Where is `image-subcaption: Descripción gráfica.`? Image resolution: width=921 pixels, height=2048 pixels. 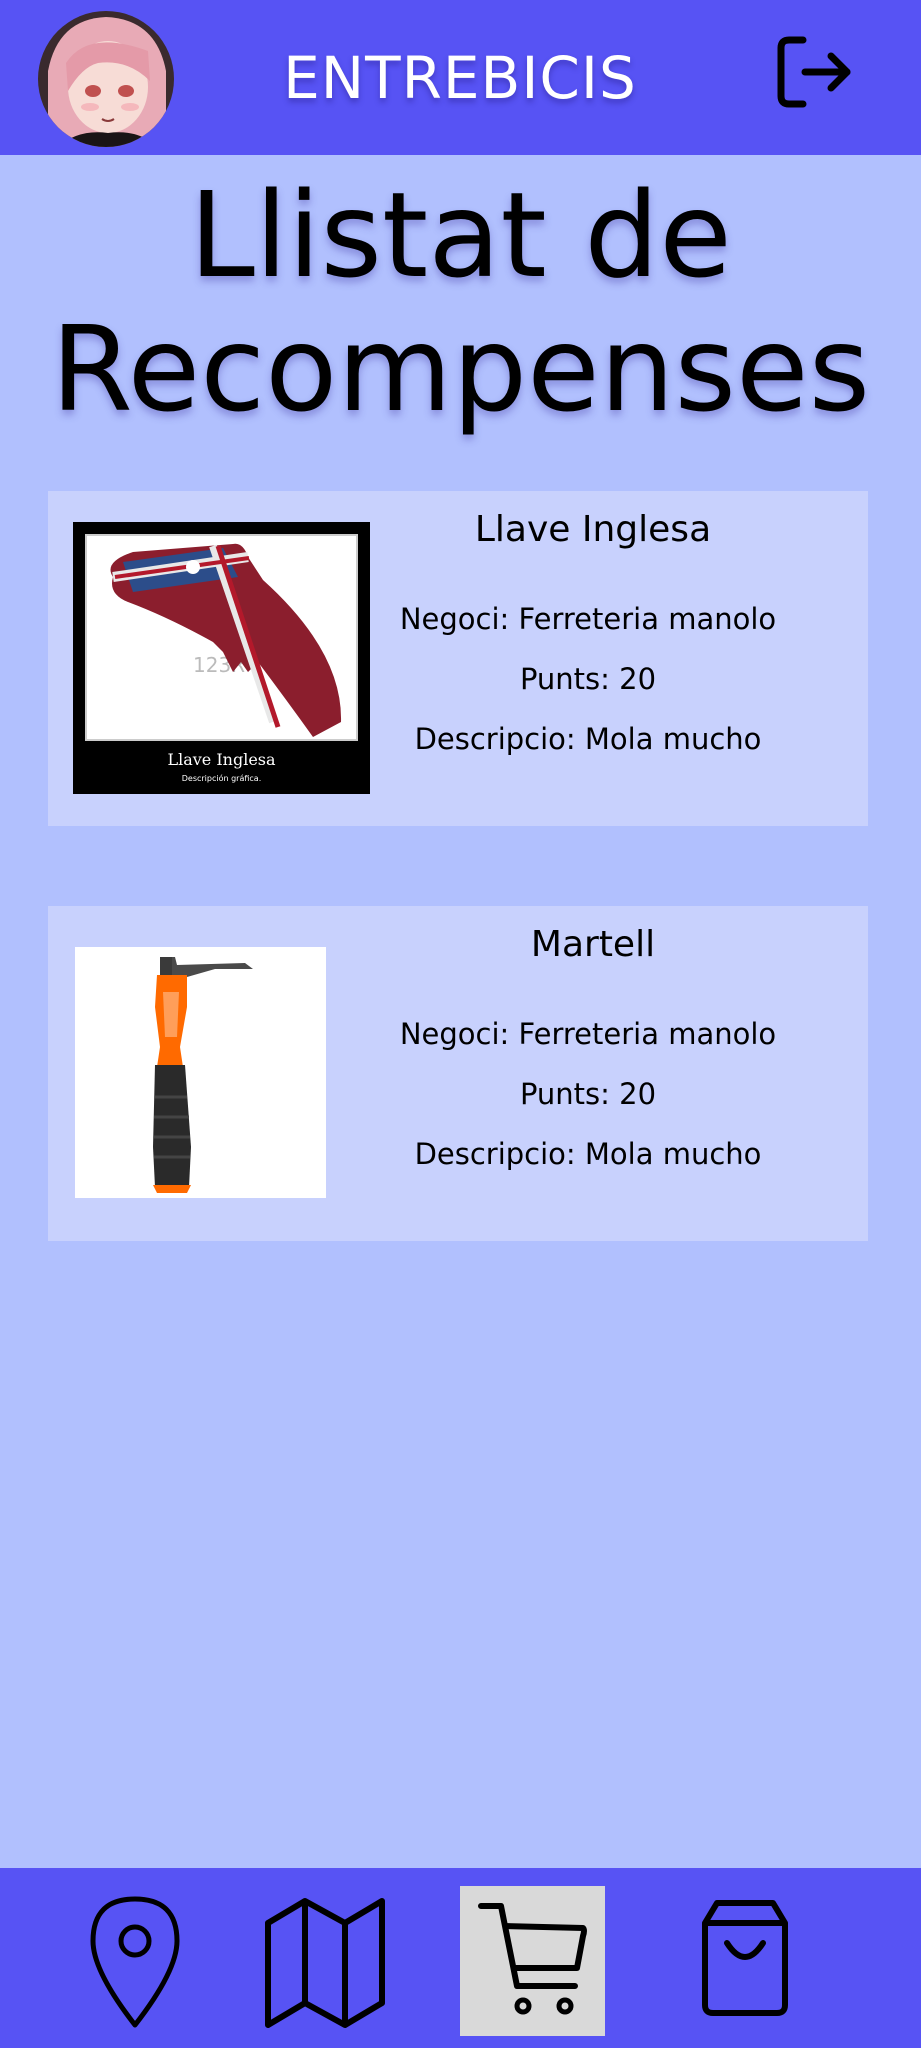 image-subcaption: Descripción gráfica. is located at coordinates (221, 778).